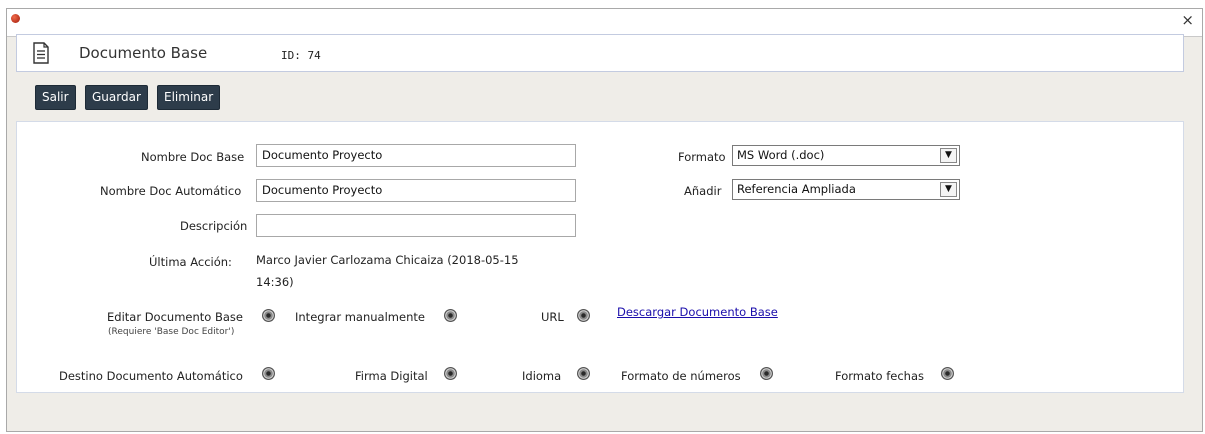 The image size is (1205, 434). What do you see at coordinates (552, 317) in the screenshot?
I see `url-label: URL` at bounding box center [552, 317].